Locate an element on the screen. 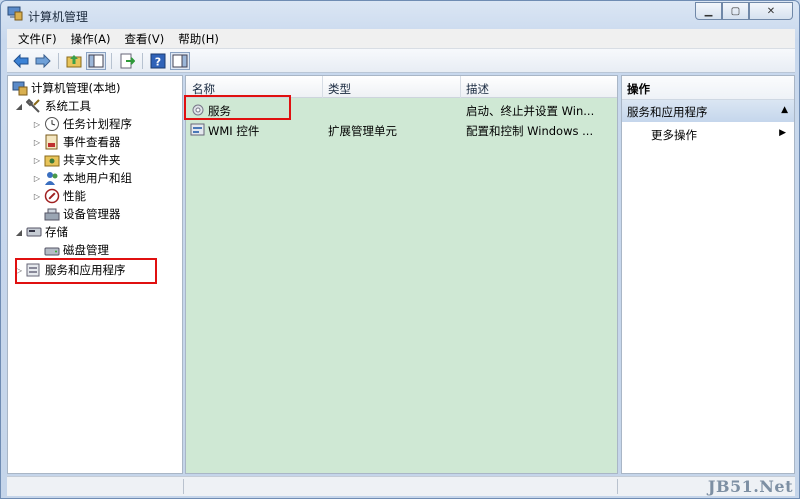 The image size is (800, 499). menu-view: 查看(V) is located at coordinates (144, 39).